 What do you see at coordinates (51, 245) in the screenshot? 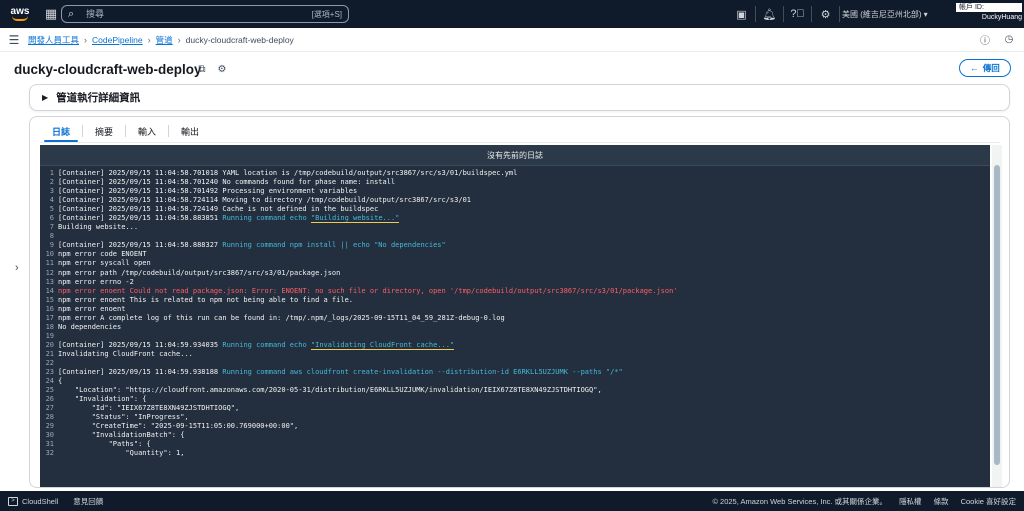
I see `line-number: 9` at bounding box center [51, 245].